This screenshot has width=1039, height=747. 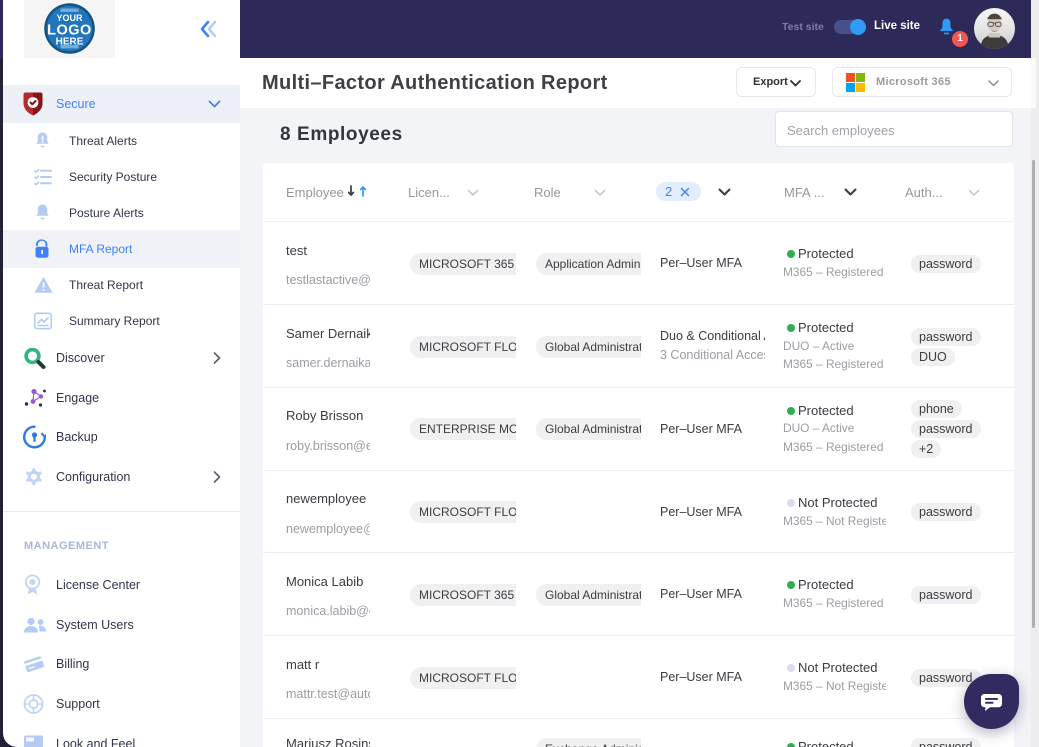 What do you see at coordinates (70, 42) in the screenshot?
I see `svg-text: HERE` at bounding box center [70, 42].